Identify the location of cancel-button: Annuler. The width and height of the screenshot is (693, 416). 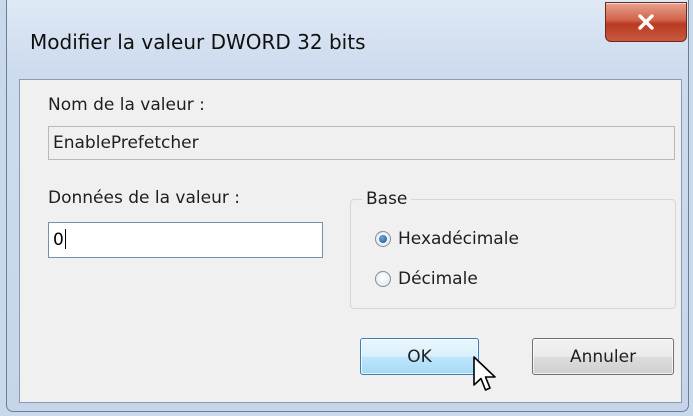
(603, 356).